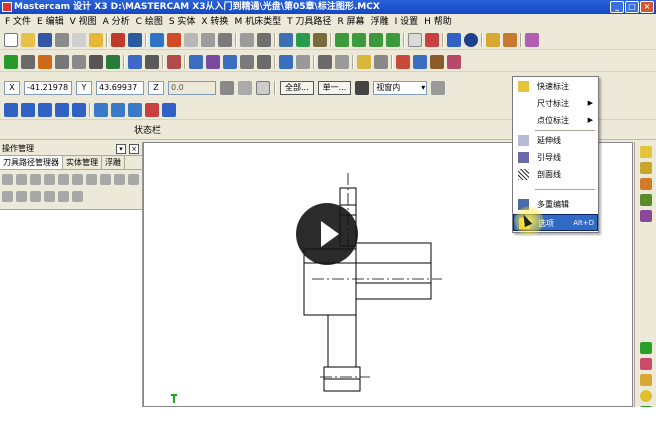 The image size is (656, 429). I want to click on analyze-icon, so click(325, 61).